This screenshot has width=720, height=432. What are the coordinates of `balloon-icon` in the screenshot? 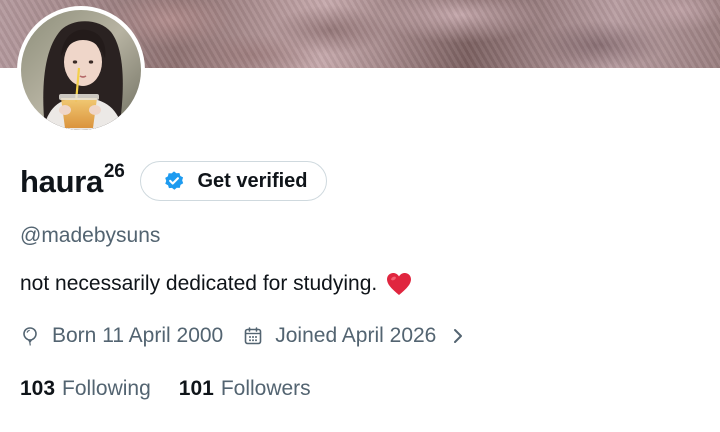 It's located at (30, 336).